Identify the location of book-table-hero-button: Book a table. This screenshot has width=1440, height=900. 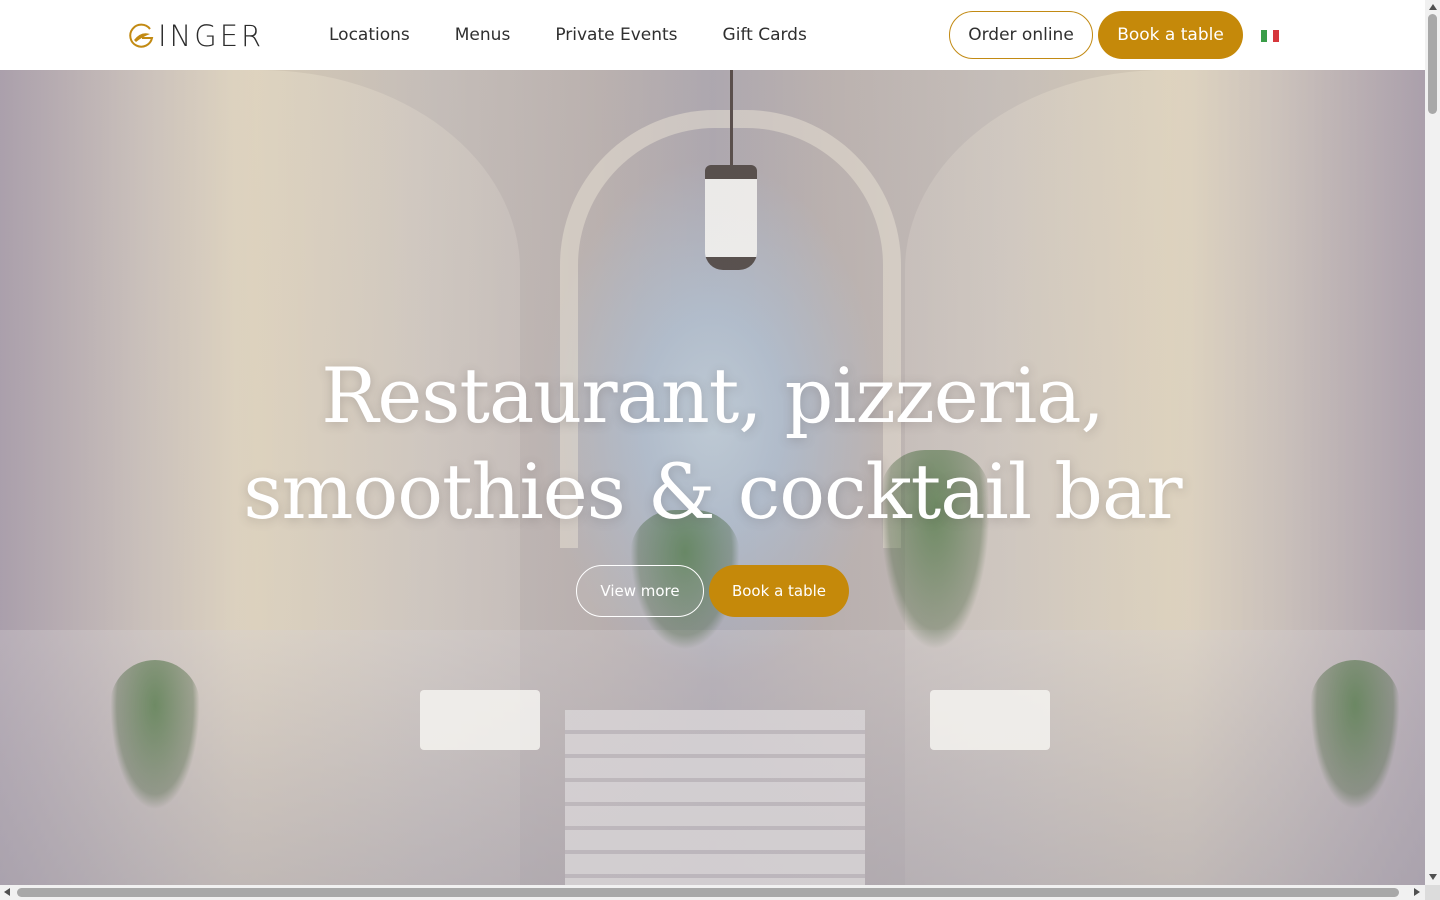
(779, 591).